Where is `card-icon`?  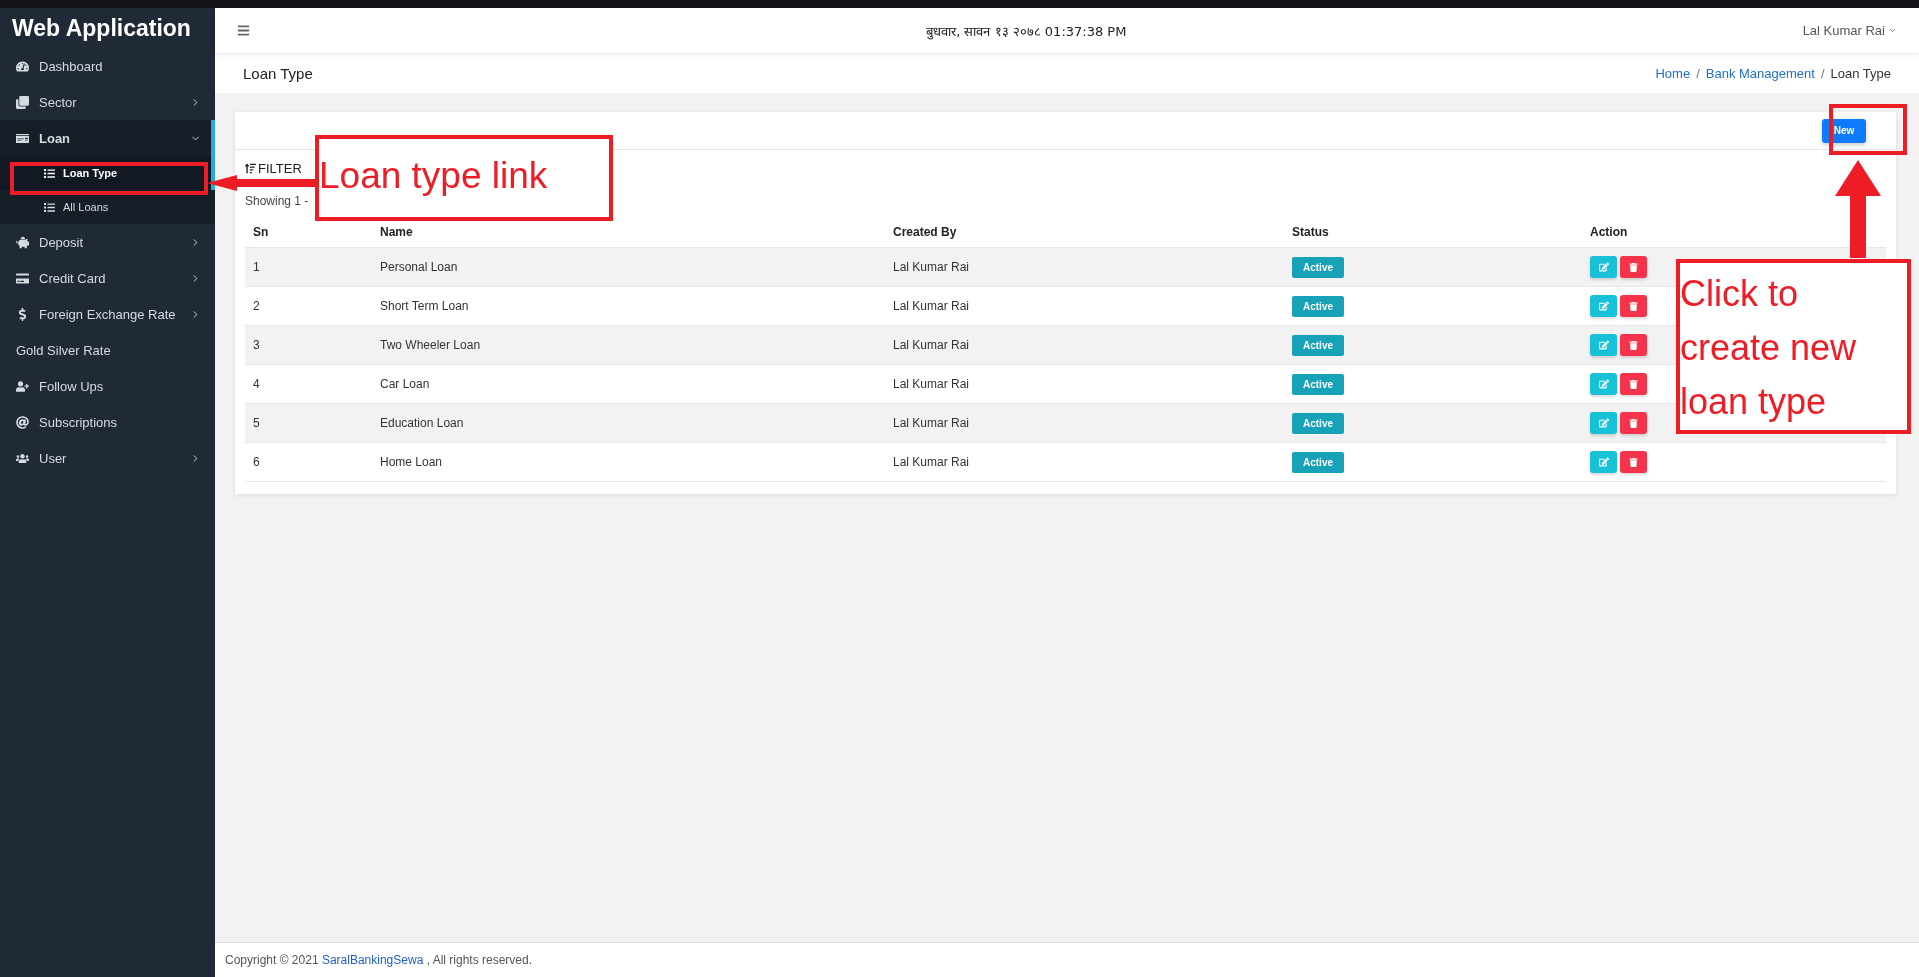 card-icon is located at coordinates (22, 138).